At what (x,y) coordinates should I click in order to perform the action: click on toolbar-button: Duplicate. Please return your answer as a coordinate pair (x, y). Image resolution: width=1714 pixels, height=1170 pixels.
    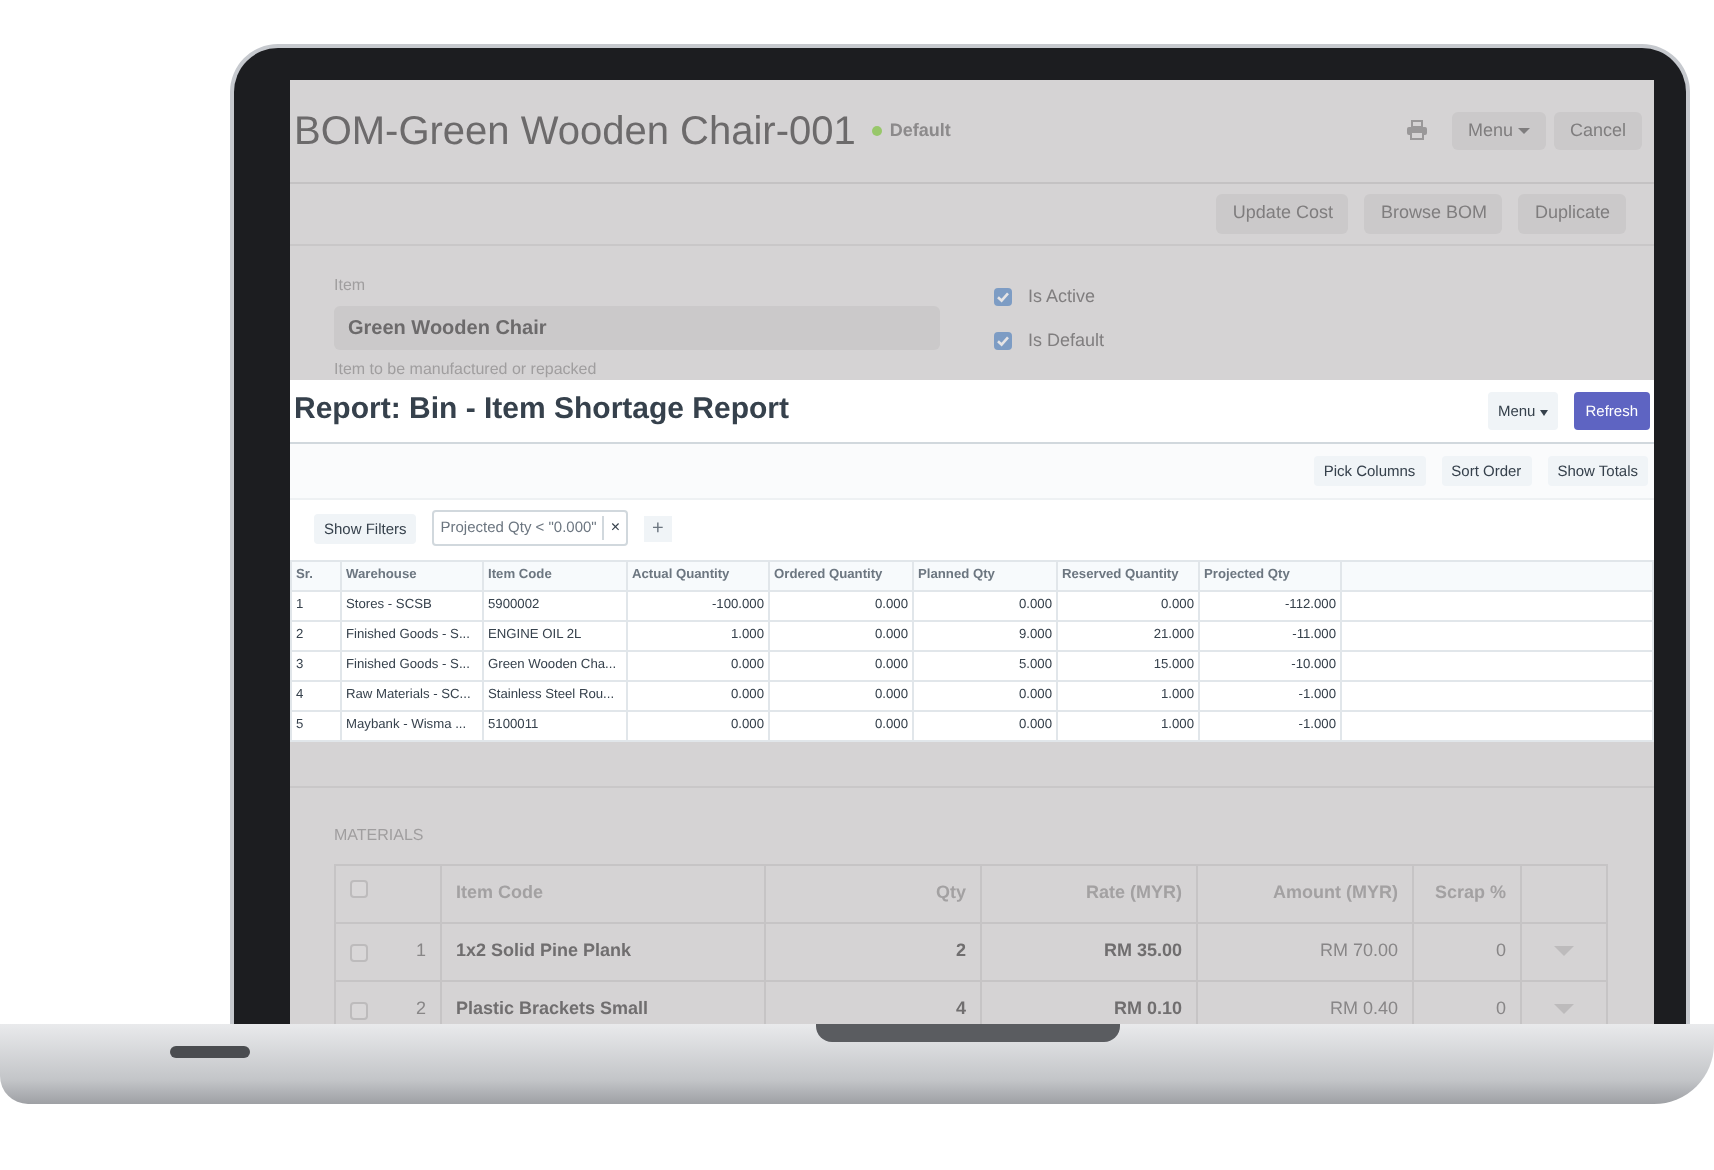
    Looking at the image, I should click on (1572, 214).